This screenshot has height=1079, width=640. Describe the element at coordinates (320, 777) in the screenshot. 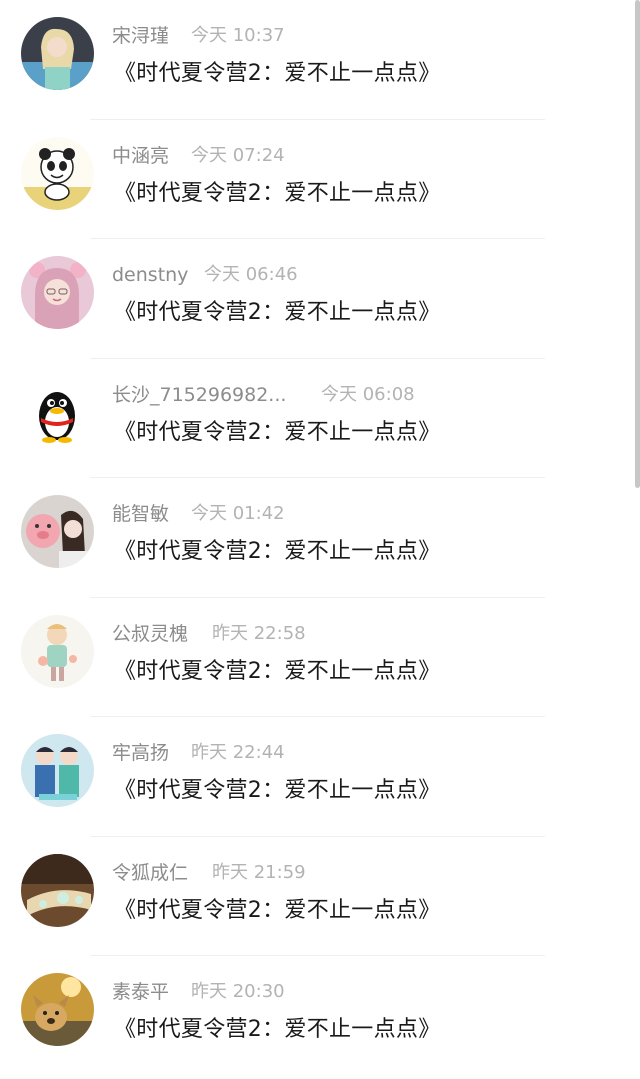

I see `comment-item: 牢高扬 昨天 22:44 《时代夏令营2：爱不止一点点》` at that location.